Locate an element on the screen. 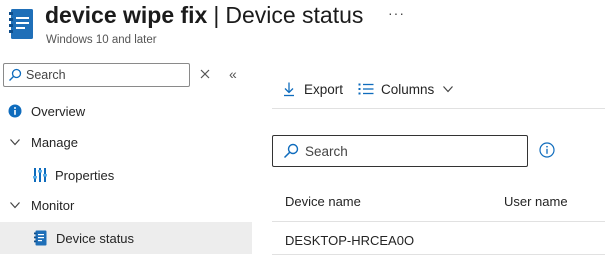 The height and width of the screenshot is (263, 605). toolbar-divider is located at coordinates (438, 108).